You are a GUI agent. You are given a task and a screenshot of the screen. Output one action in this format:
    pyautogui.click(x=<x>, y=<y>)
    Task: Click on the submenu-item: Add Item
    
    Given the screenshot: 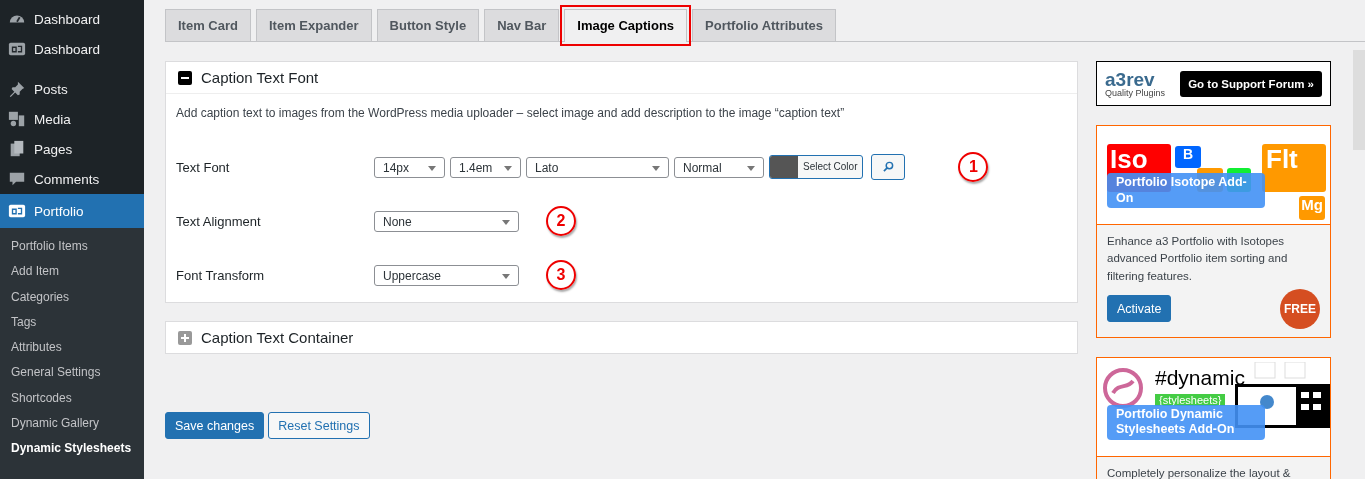 What is the action you would take?
    pyautogui.click(x=72, y=272)
    